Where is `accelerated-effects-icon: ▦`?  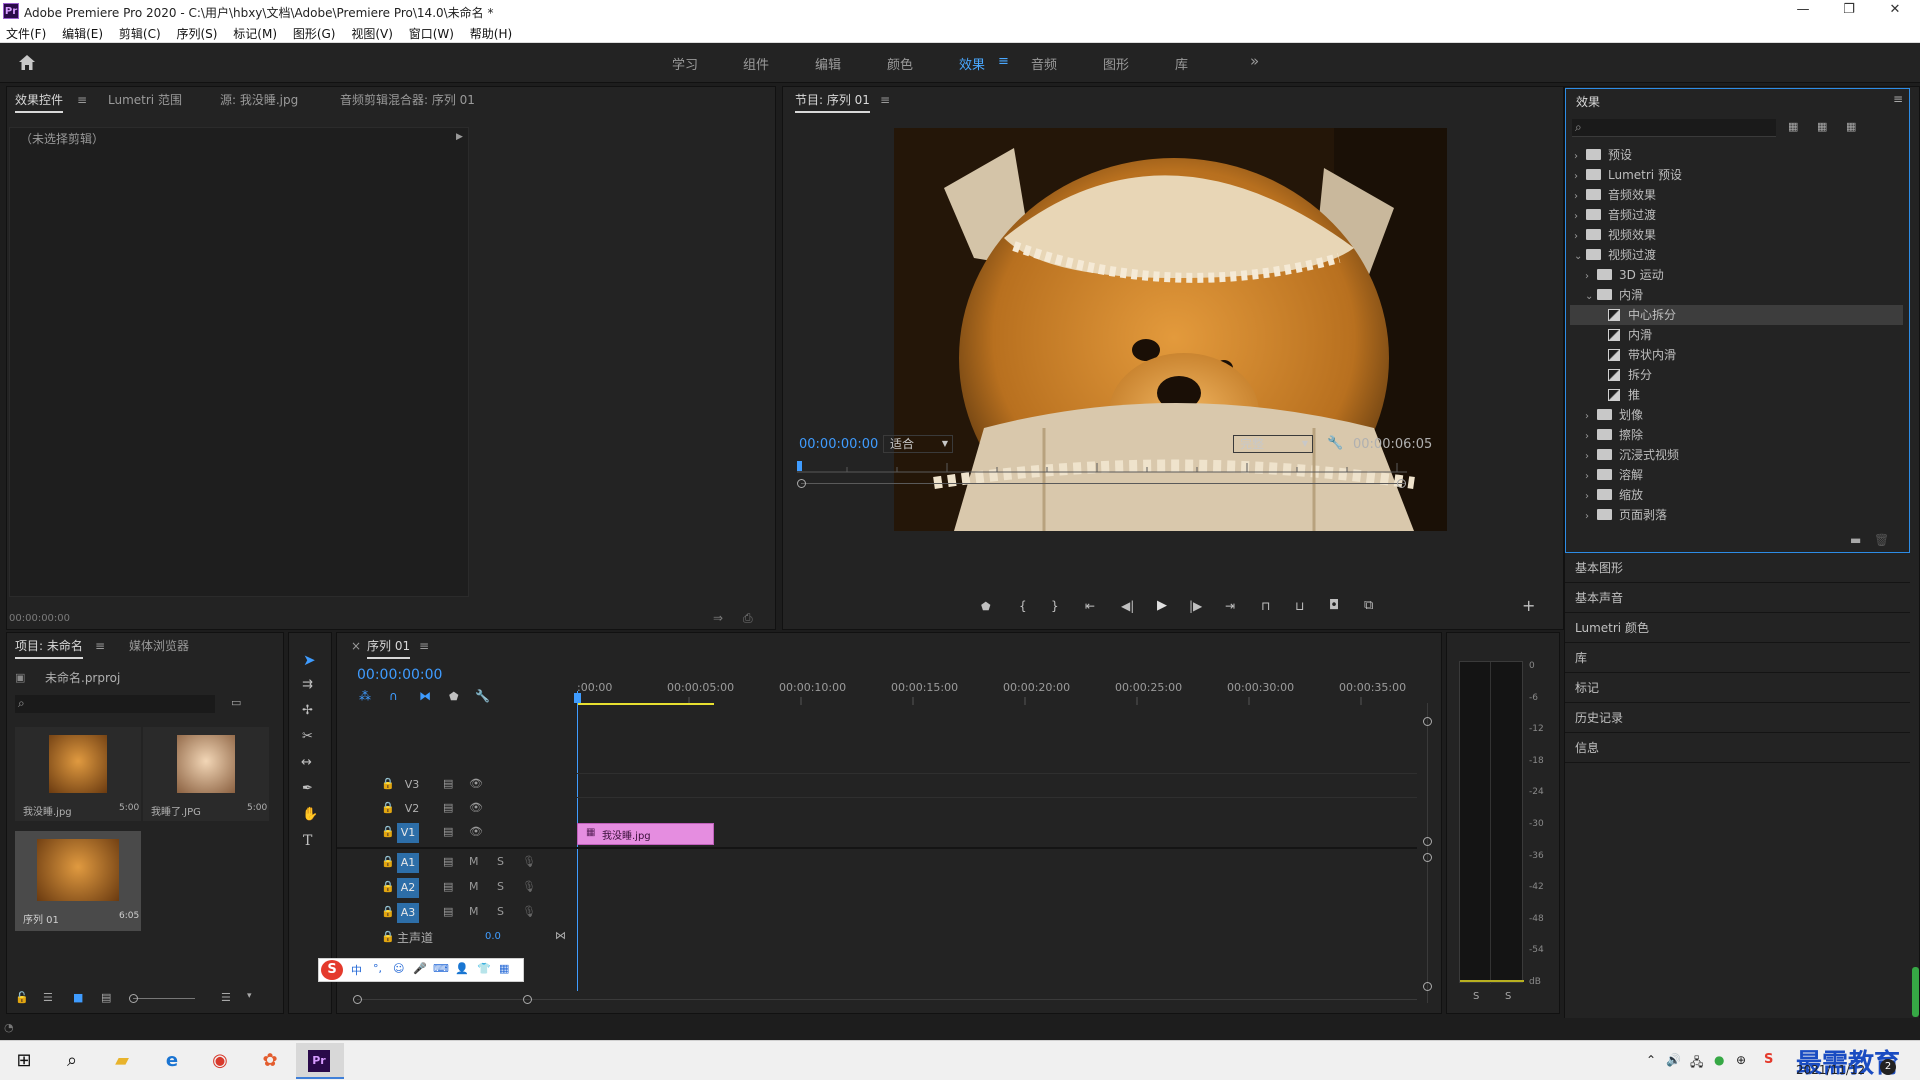 accelerated-effects-icon: ▦ is located at coordinates (1793, 126).